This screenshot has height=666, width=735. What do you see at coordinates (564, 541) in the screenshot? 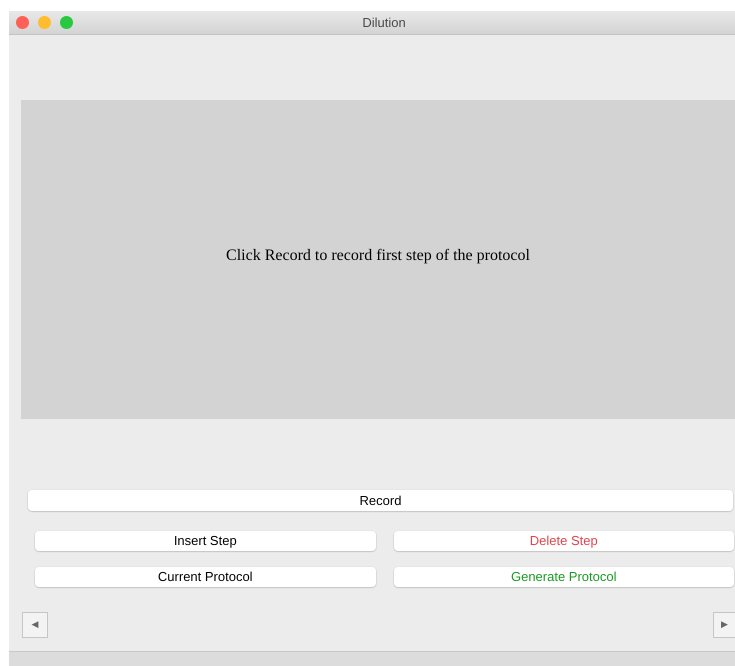
I see `action-button: Delete Step` at bounding box center [564, 541].